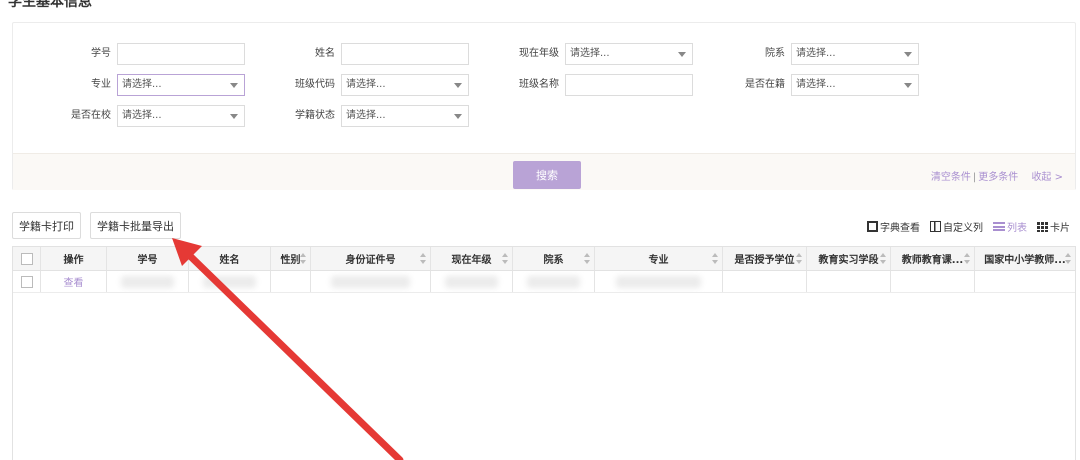 The width and height of the screenshot is (1080, 460). I want to click on list-view-button: 列表, so click(1010, 226).